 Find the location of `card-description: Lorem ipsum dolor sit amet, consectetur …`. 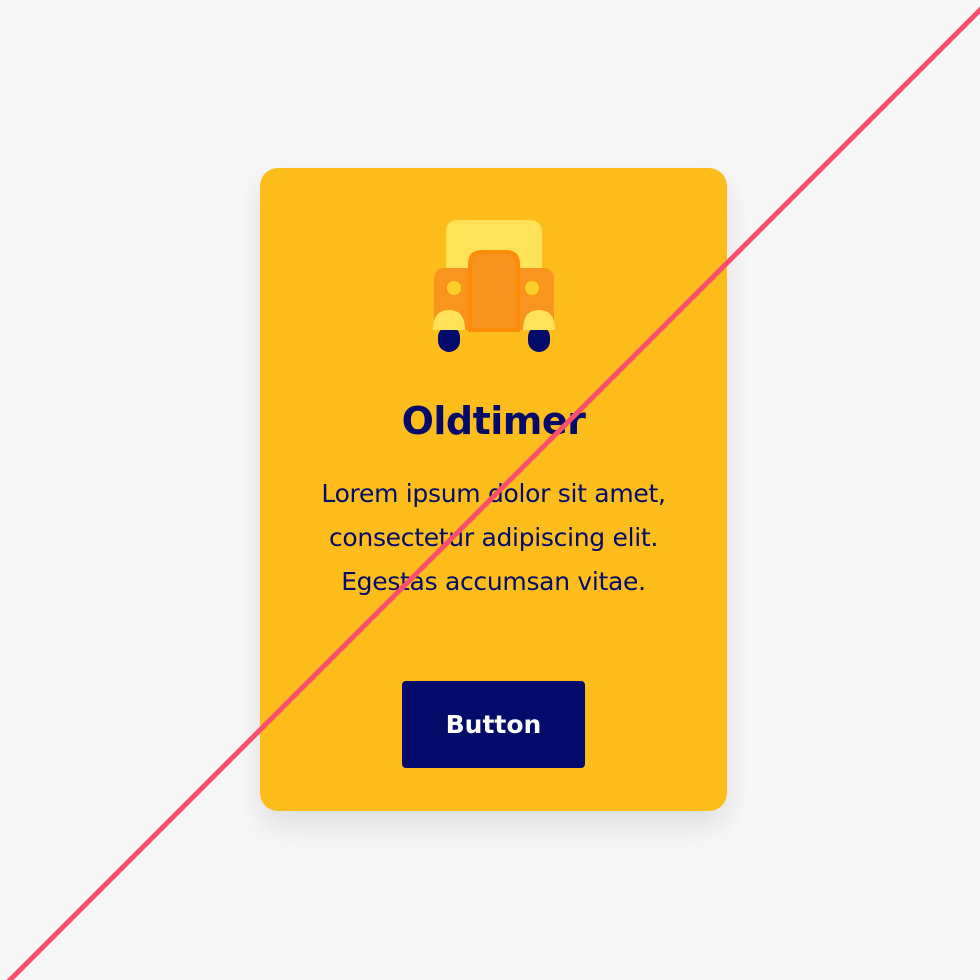

card-description: Lorem ipsum dolor sit amet, consectetur … is located at coordinates (493, 538).